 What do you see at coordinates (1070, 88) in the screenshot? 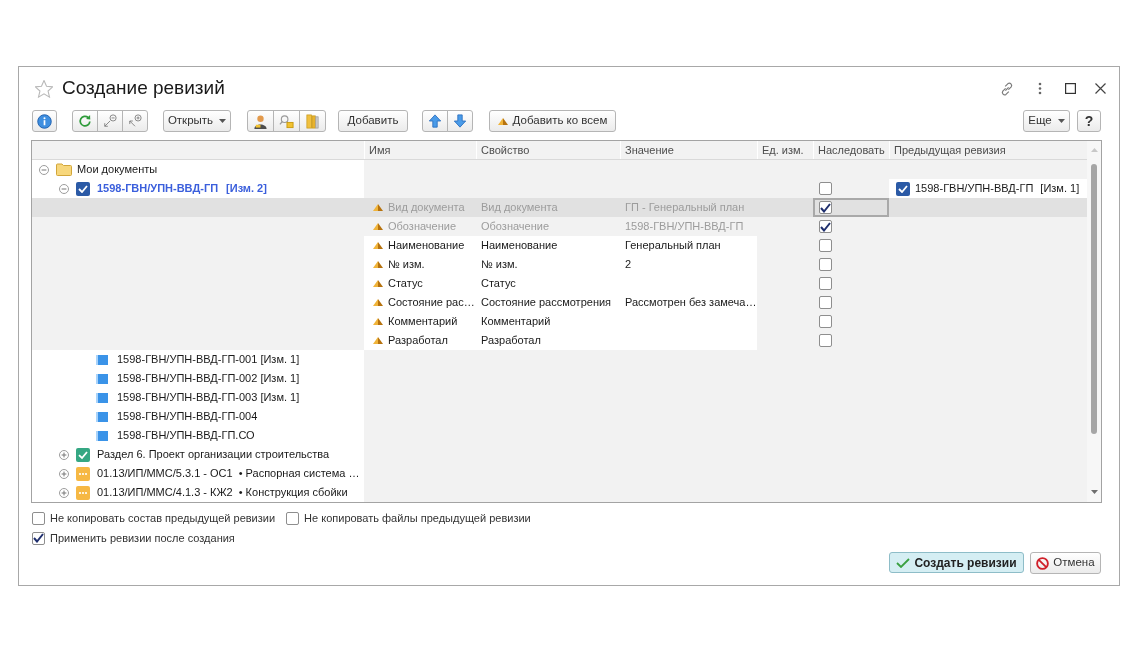
I see `maximize-icon` at bounding box center [1070, 88].